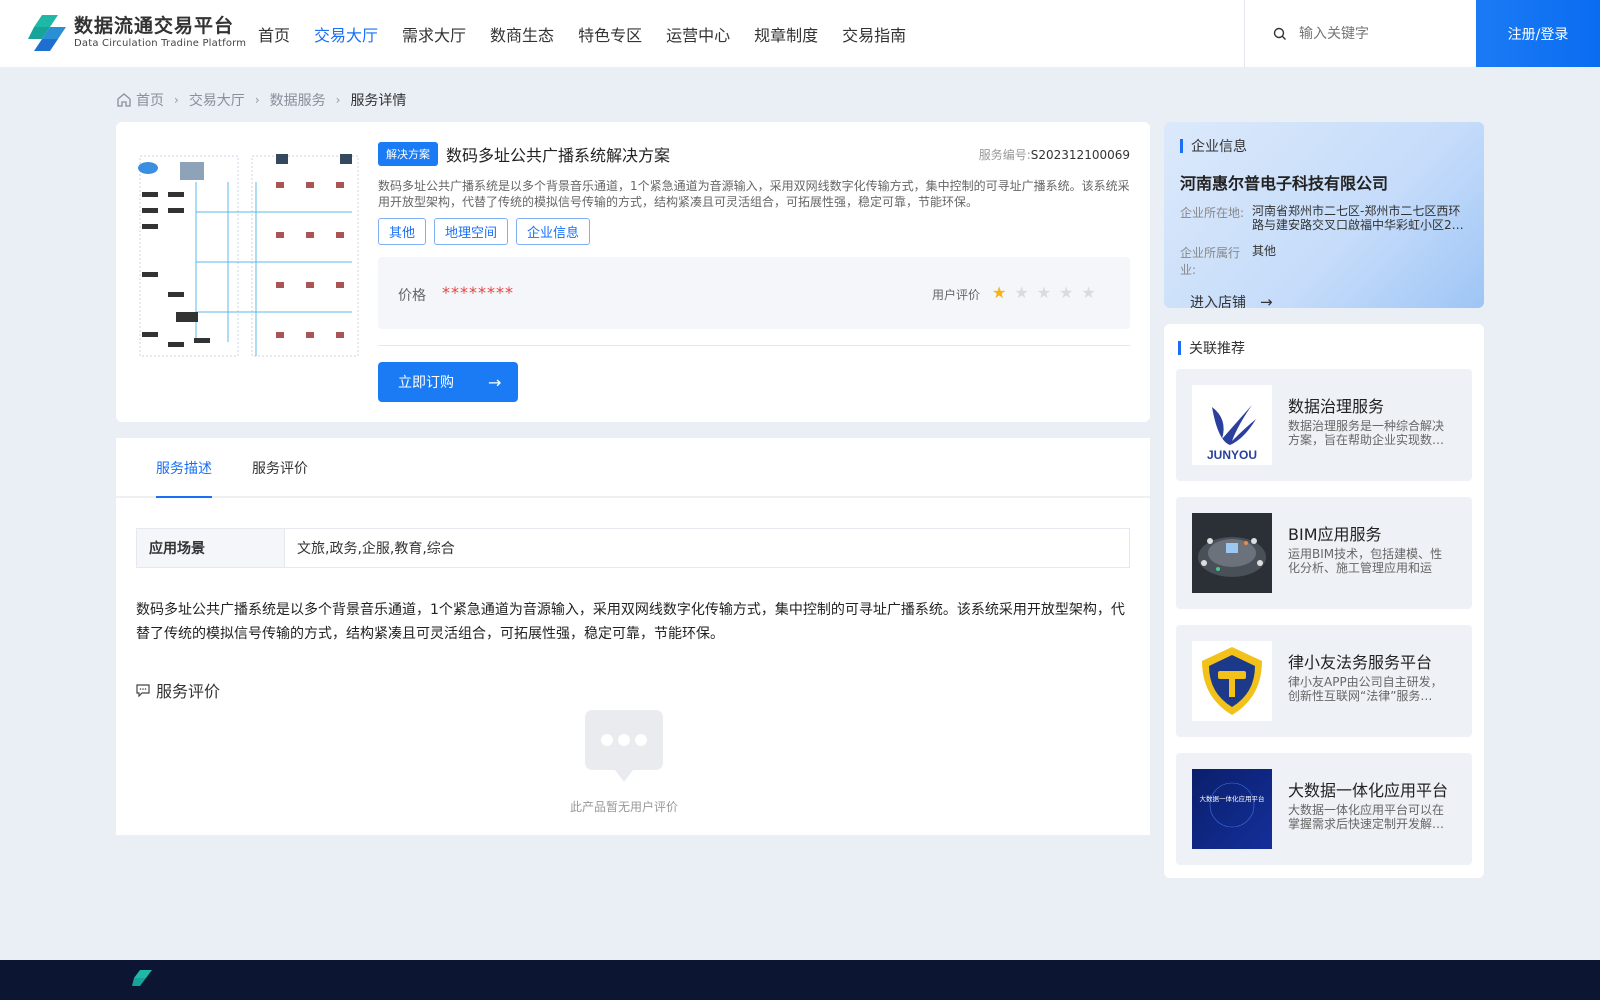 Image resolution: width=1600 pixels, height=1000 pixels. Describe the element at coordinates (1336, 406) in the screenshot. I see `related-item-title: 数据治理服务` at that location.